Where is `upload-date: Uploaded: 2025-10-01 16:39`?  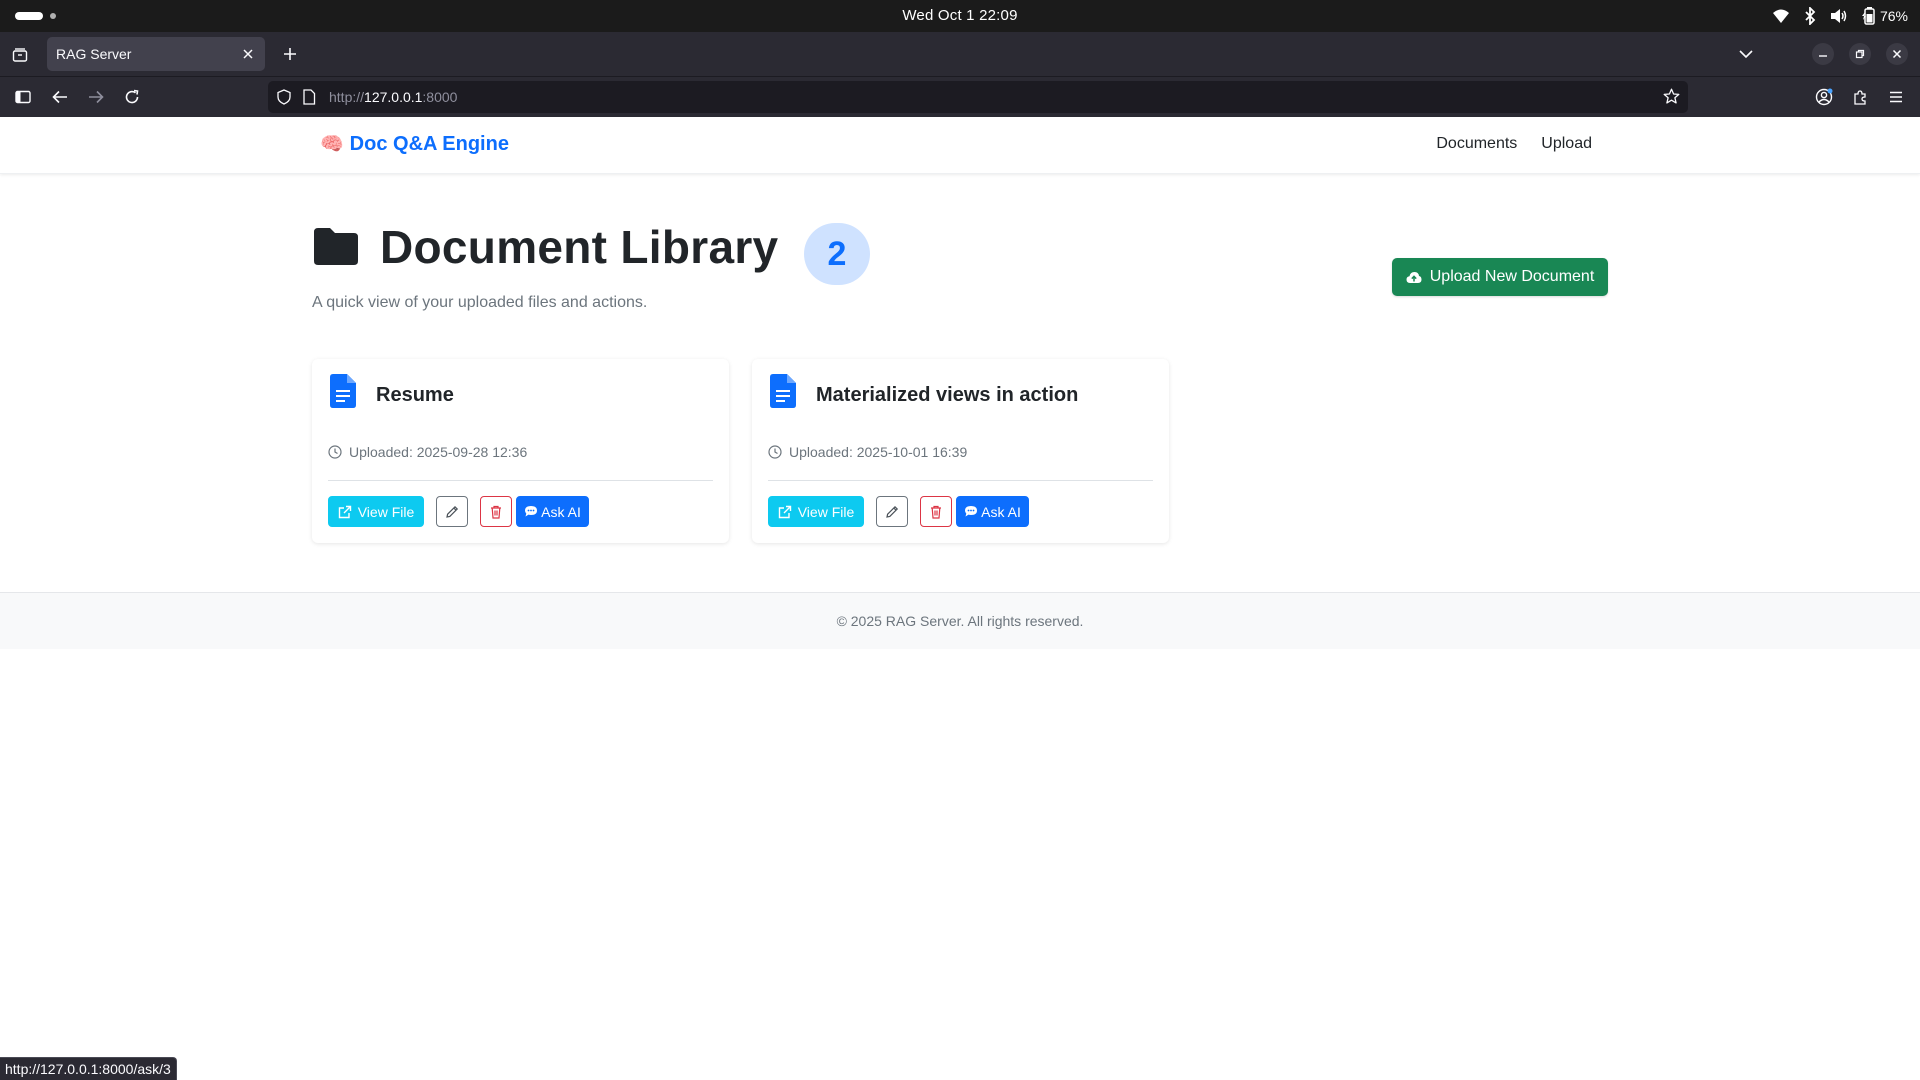 upload-date: Uploaded: 2025-10-01 16:39 is located at coordinates (867, 452).